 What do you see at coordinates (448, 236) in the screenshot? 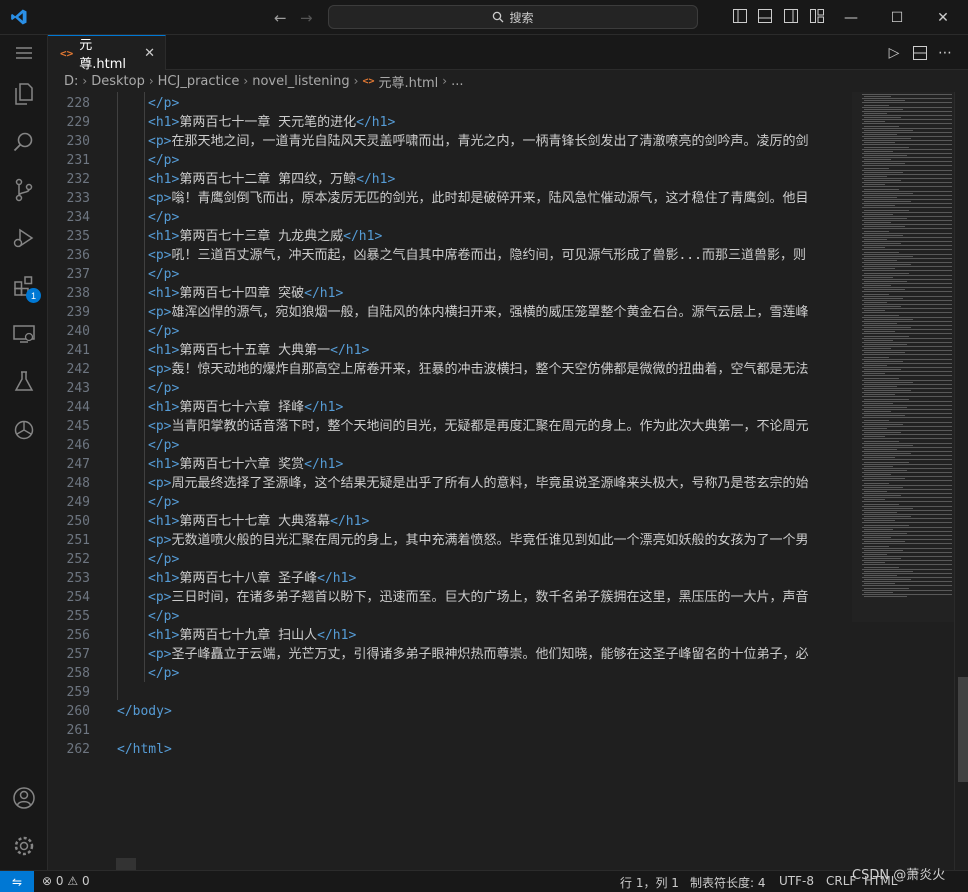
I see `code-line: 235 <h1>第两百七十三章 九龙典之威</h1>` at bounding box center [448, 236].